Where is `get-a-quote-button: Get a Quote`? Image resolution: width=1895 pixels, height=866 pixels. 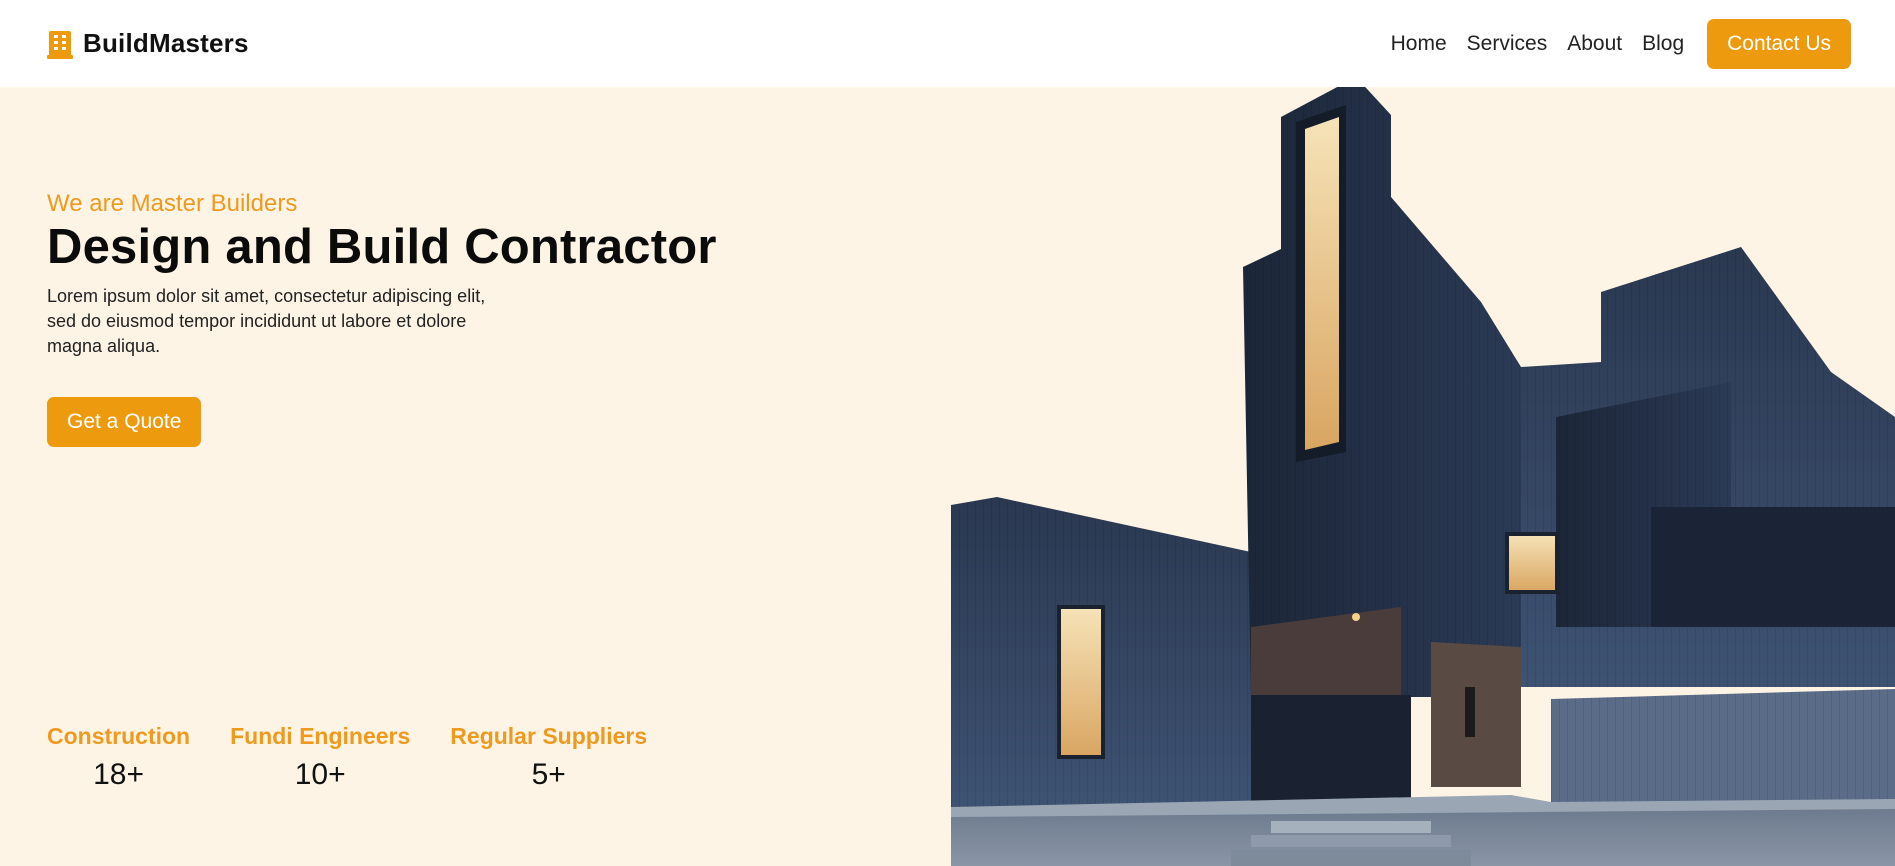 get-a-quote-button: Get a Quote is located at coordinates (124, 422).